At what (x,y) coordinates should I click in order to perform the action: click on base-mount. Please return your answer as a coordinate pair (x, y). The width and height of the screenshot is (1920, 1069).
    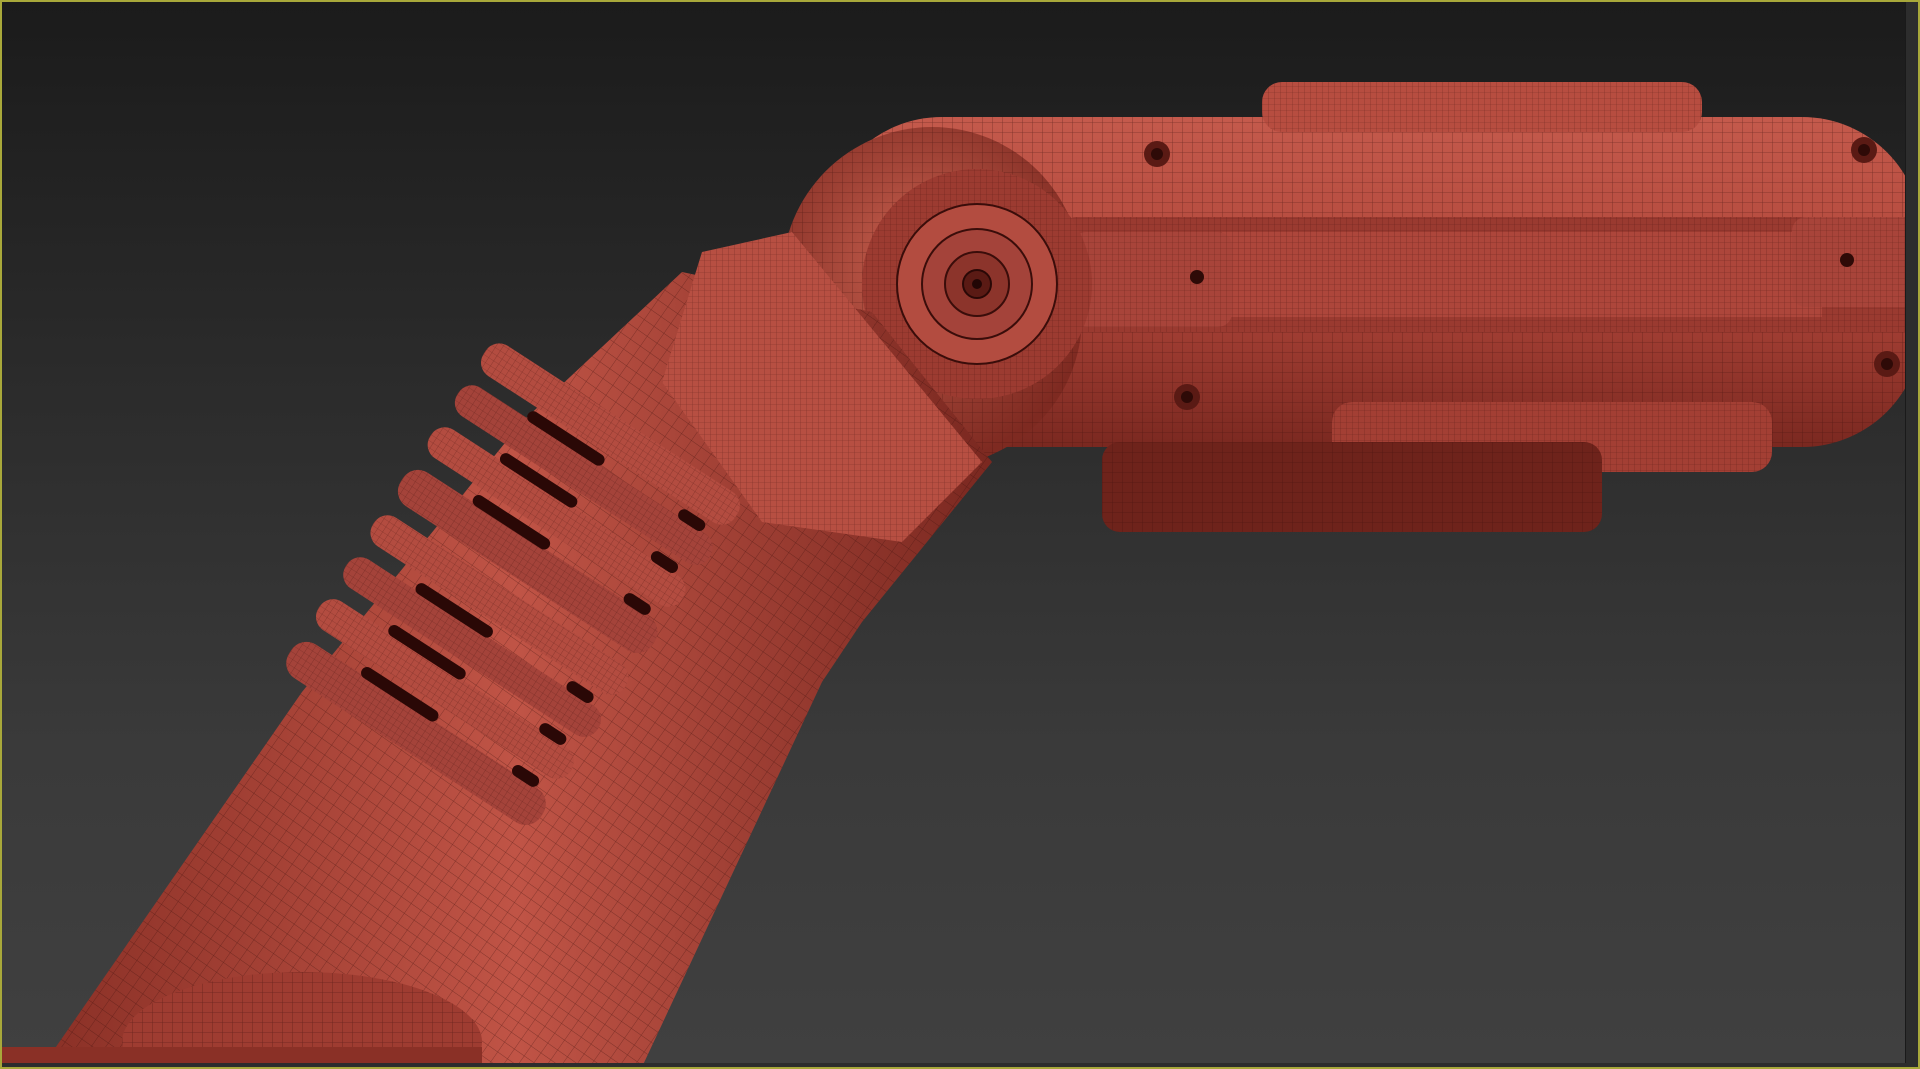
    Looking at the image, I should click on (242, 1019).